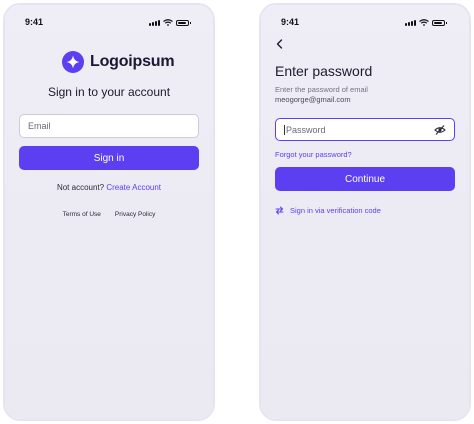 This screenshot has width=474, height=424. What do you see at coordinates (133, 187) in the screenshot?
I see `create-account-link: Create Account` at bounding box center [133, 187].